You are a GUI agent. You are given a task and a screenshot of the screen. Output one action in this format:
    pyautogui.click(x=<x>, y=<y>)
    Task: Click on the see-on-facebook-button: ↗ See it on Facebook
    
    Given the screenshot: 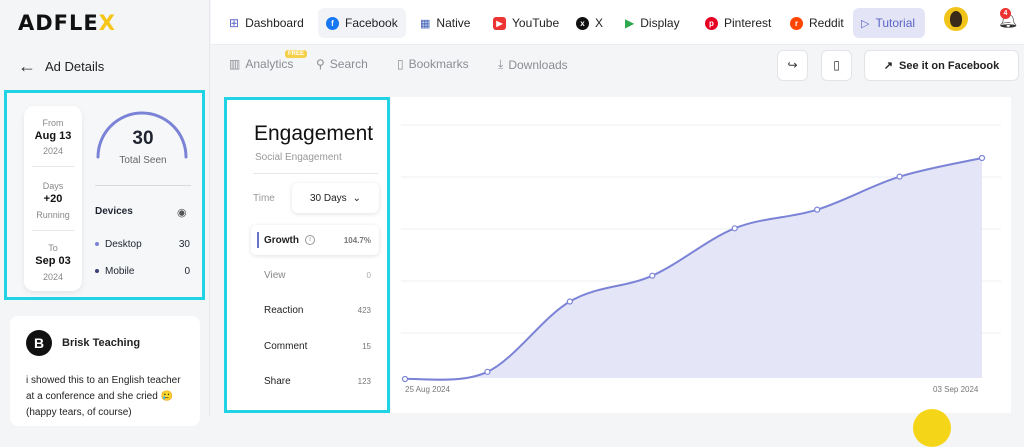 What is the action you would take?
    pyautogui.click(x=941, y=65)
    